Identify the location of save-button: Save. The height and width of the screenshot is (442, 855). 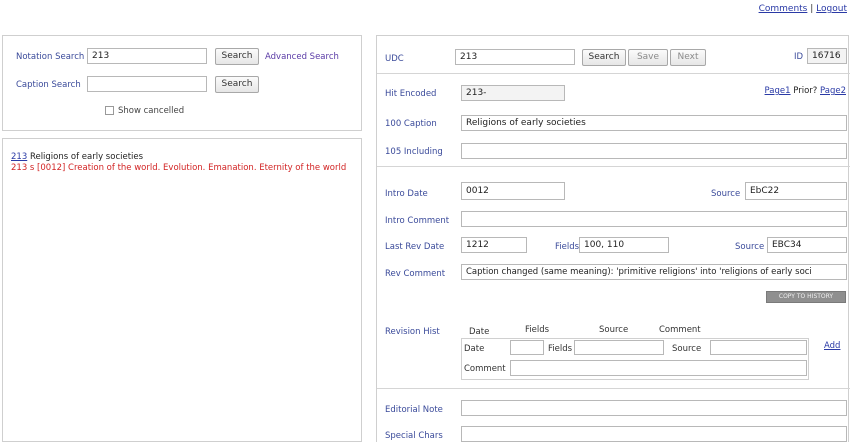
(648, 57).